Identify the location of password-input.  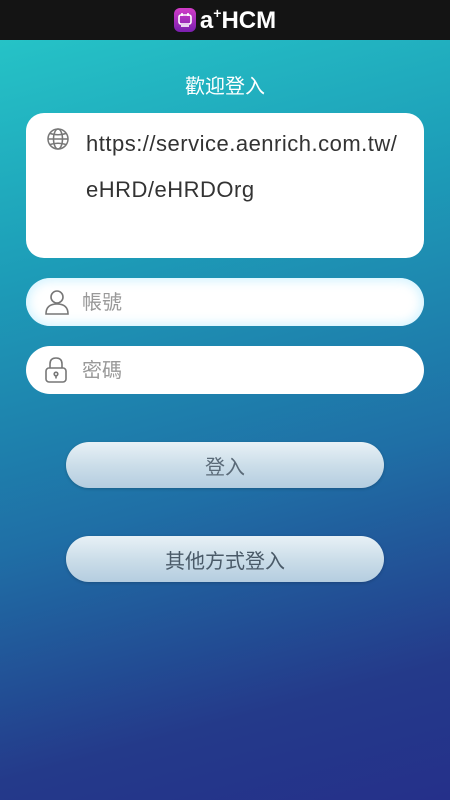
(232, 370).